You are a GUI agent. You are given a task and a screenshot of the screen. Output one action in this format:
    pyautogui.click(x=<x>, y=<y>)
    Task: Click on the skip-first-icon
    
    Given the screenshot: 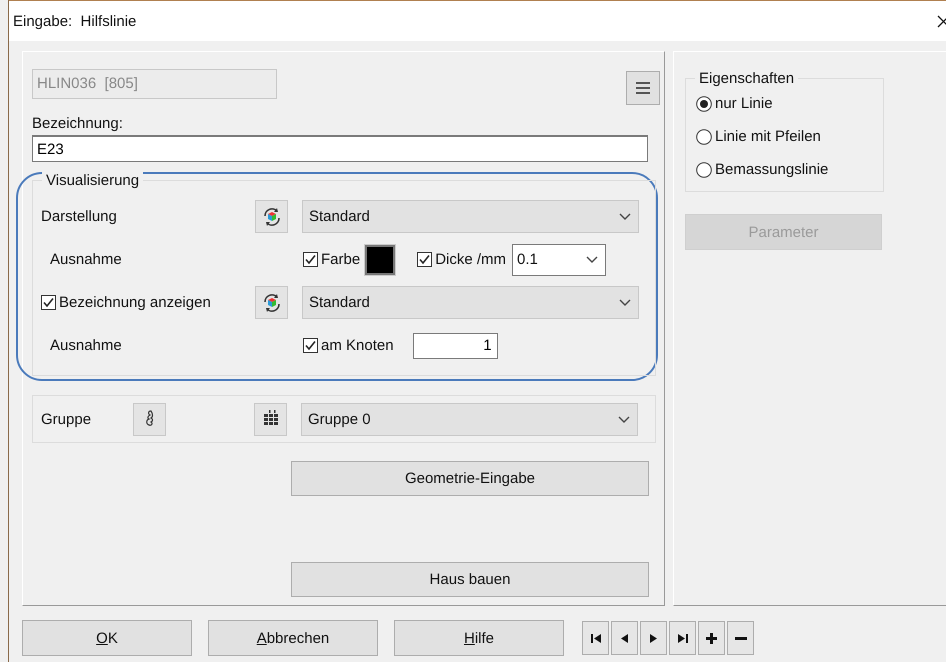 What is the action you would take?
    pyautogui.click(x=596, y=638)
    